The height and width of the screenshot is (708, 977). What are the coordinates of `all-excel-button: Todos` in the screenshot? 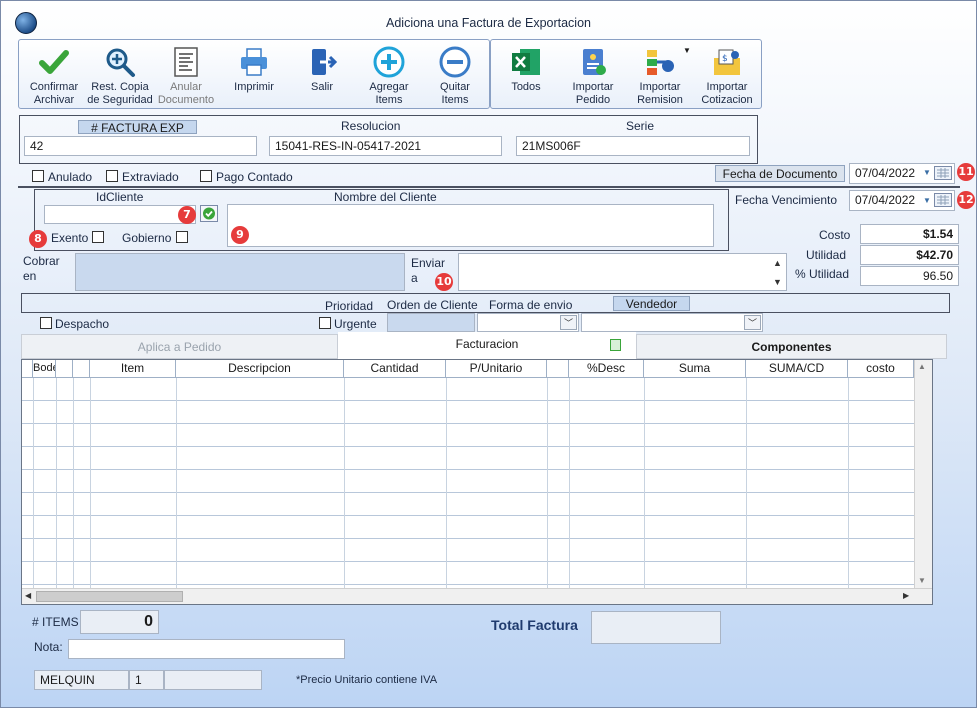 It's located at (526, 70).